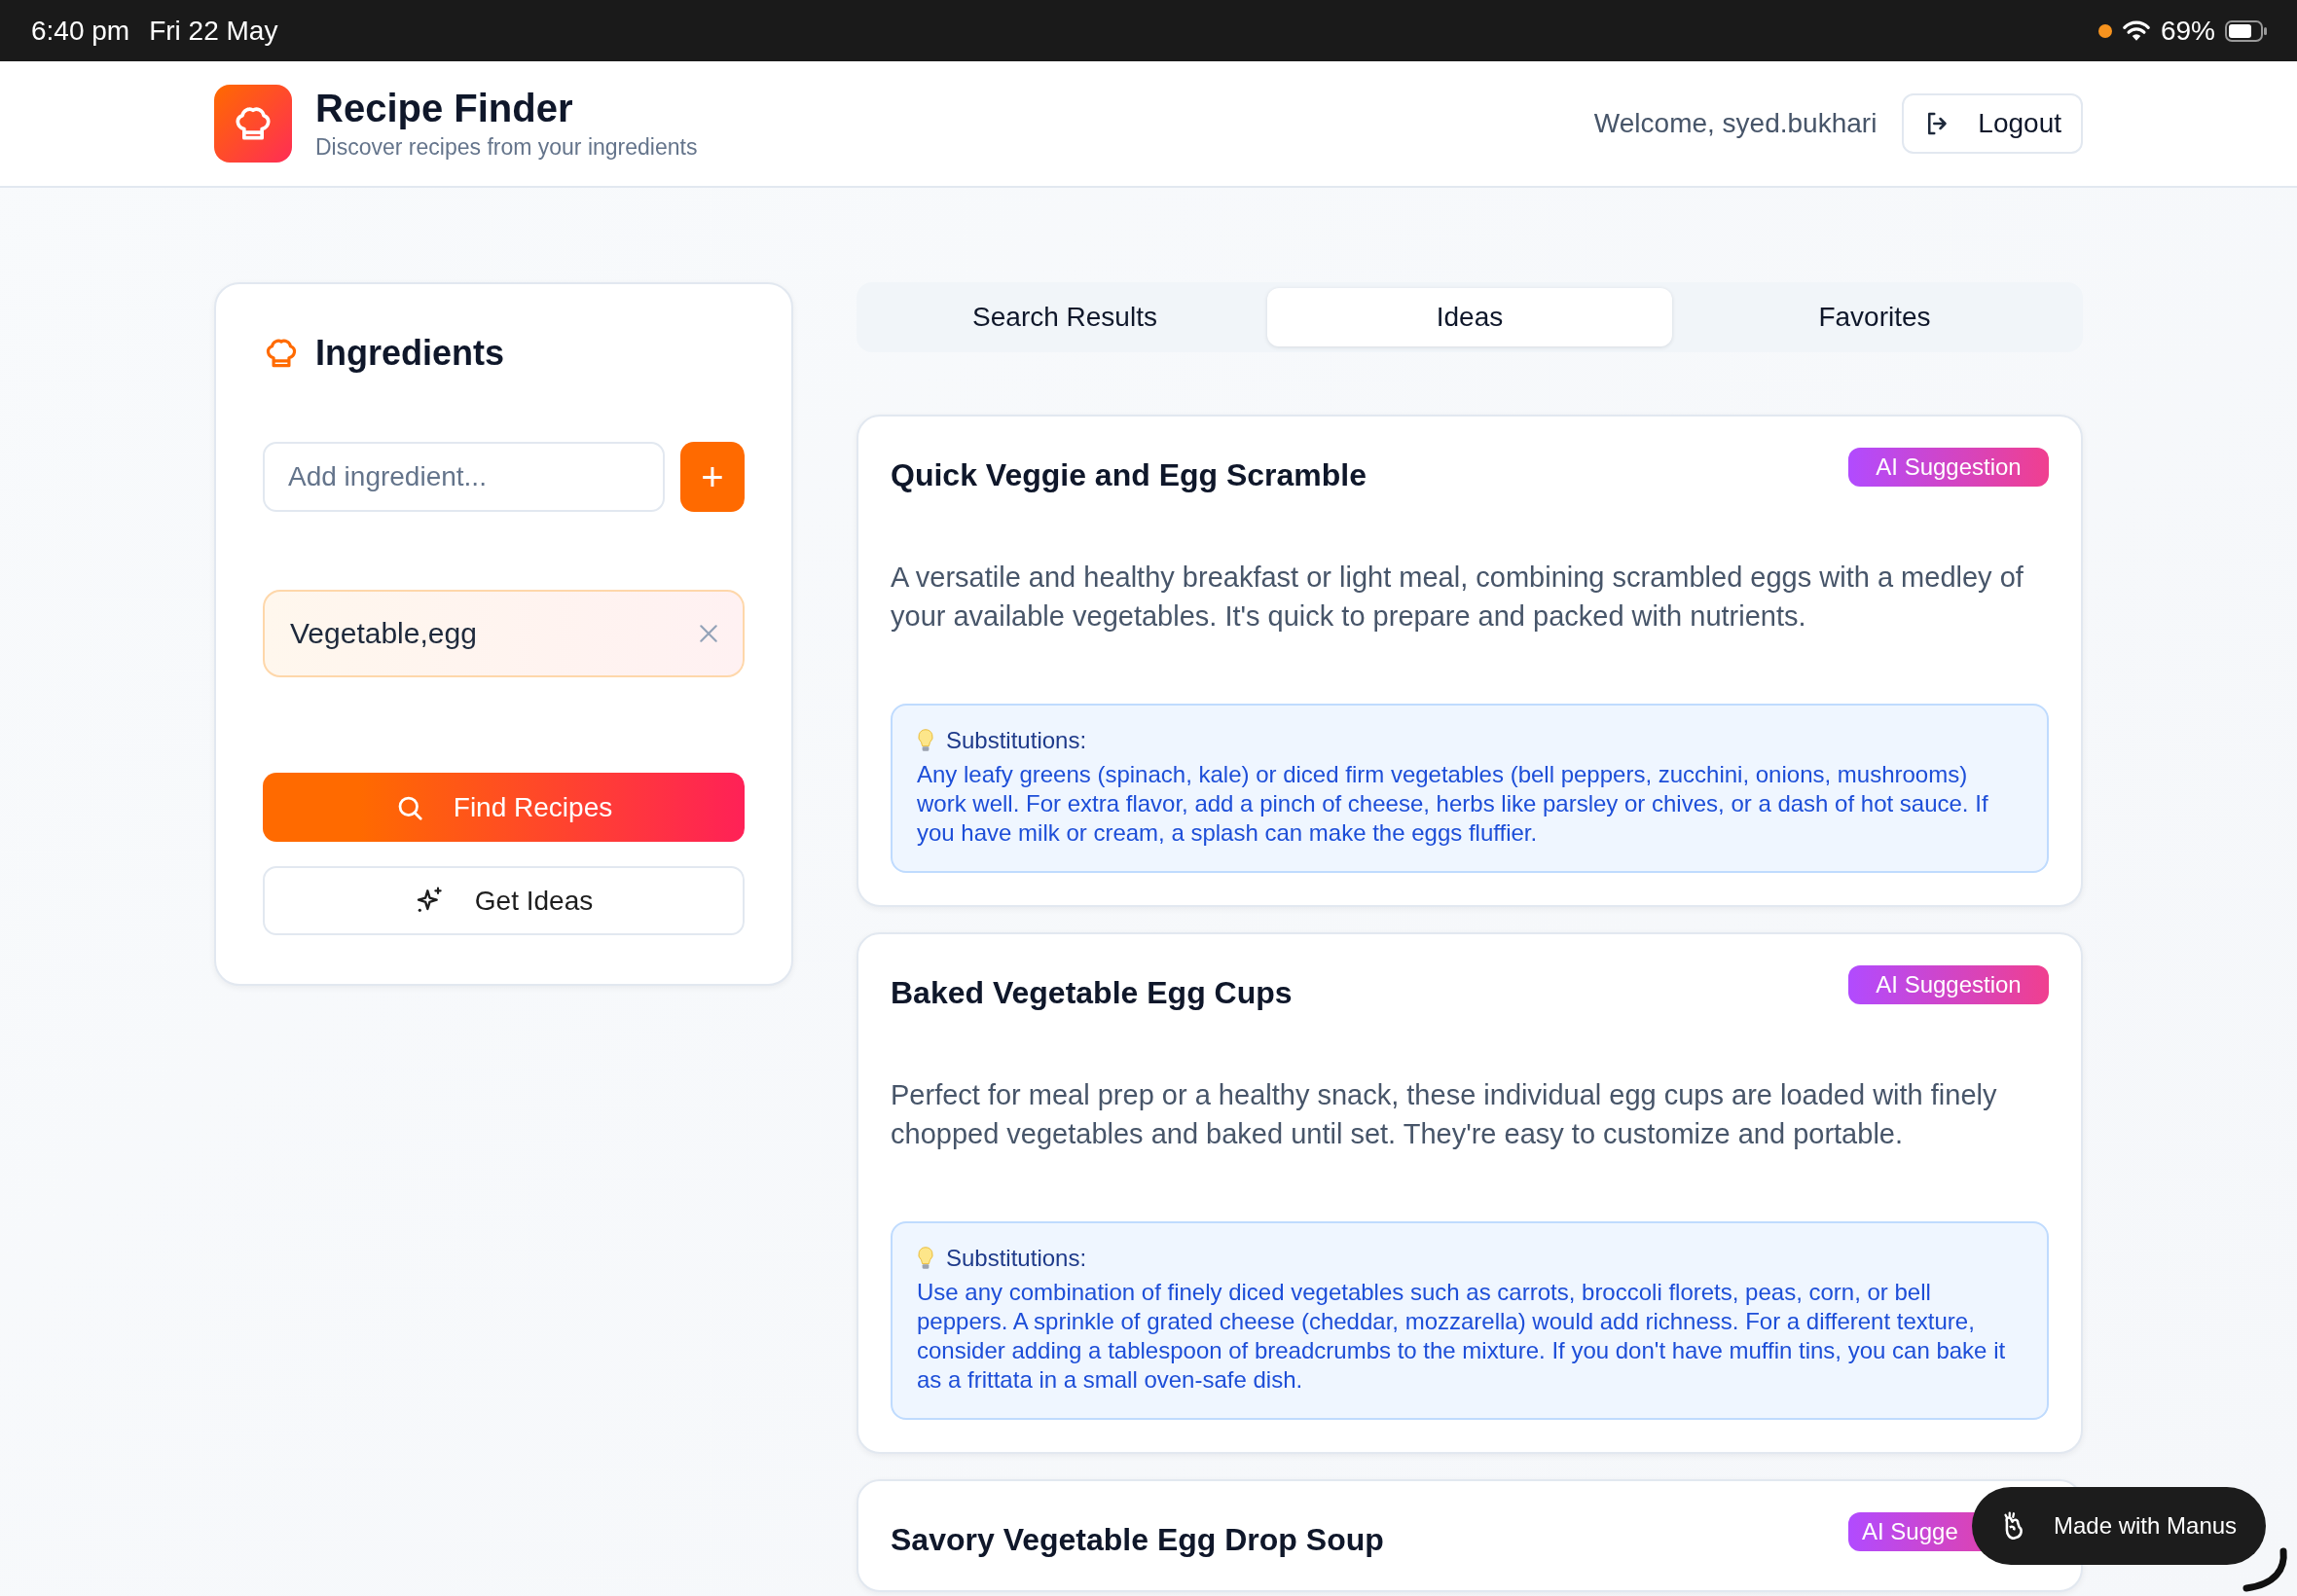  What do you see at coordinates (1462, 1336) in the screenshot?
I see `substitutions-text: Use any combination of finely diced vegetables such as carrots, broccoli florets, peas, corn, or bell peppers. A sprinkle of grated cheese (cheddar, mozzarella) would add richness. For a different texture, consider adding a tablespoon of breadcrumbs to the mixture. If you don't have muffin tins, you can bake it as a frittata in a small oven-safe dish.` at bounding box center [1462, 1336].